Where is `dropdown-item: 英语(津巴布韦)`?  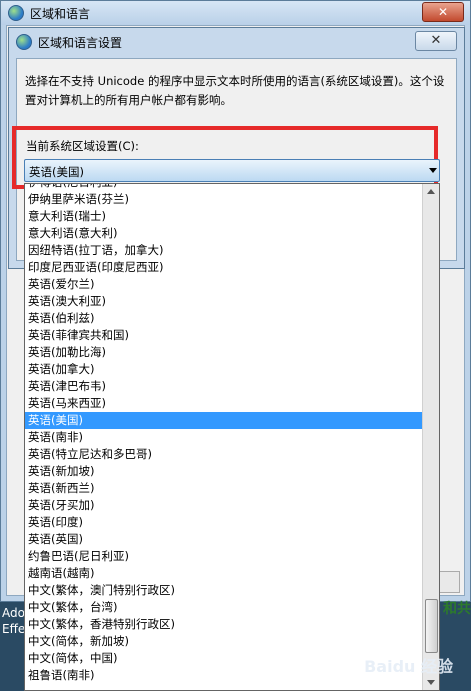
dropdown-item: 英语(津巴布韦) is located at coordinates (223, 386).